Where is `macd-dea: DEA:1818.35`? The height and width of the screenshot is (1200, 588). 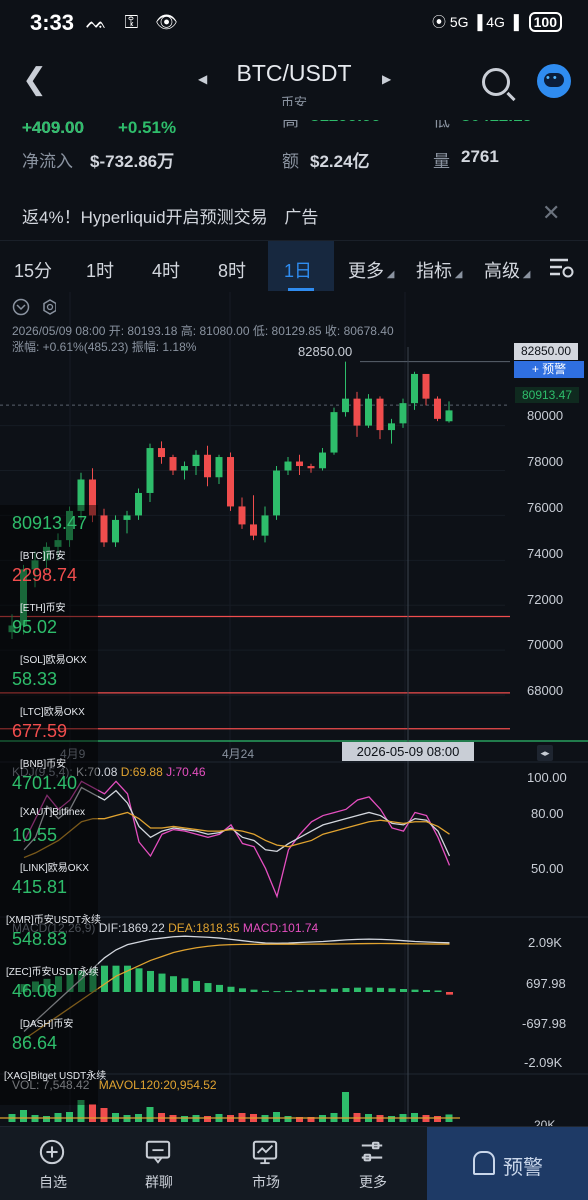
macd-dea: DEA:1818.35 is located at coordinates (204, 928).